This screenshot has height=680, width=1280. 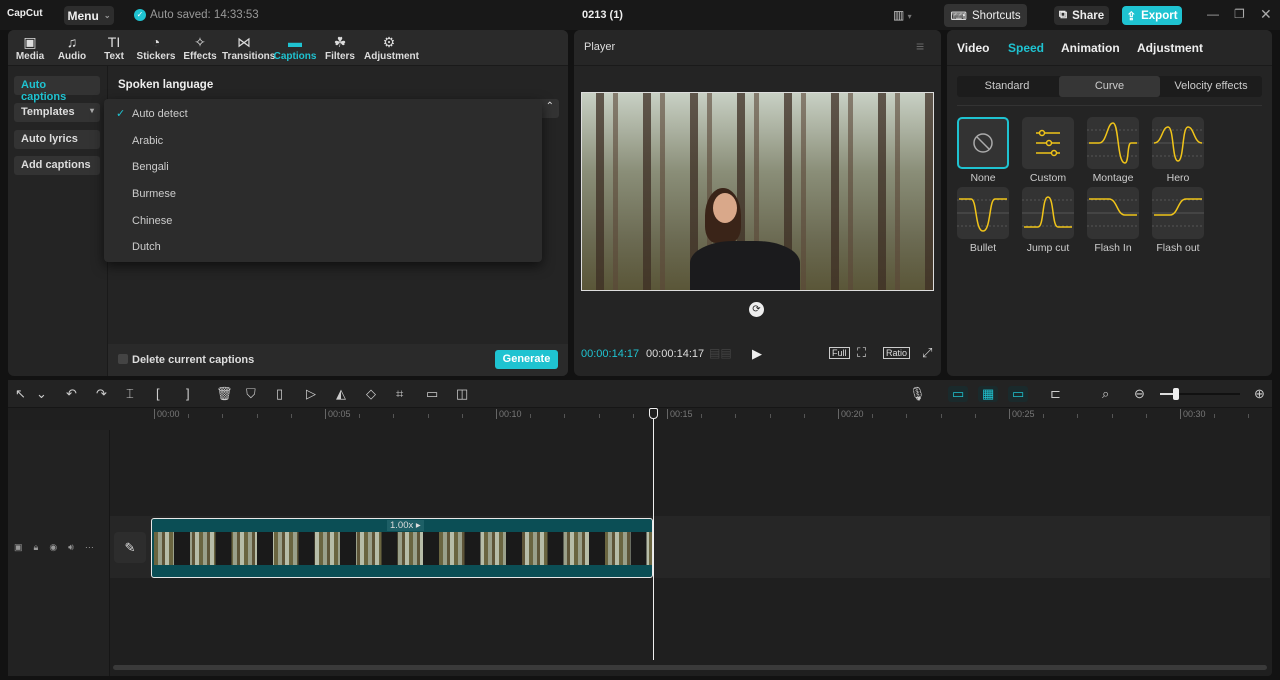 I want to click on curve-jump-cut, so click(x=1048, y=213).